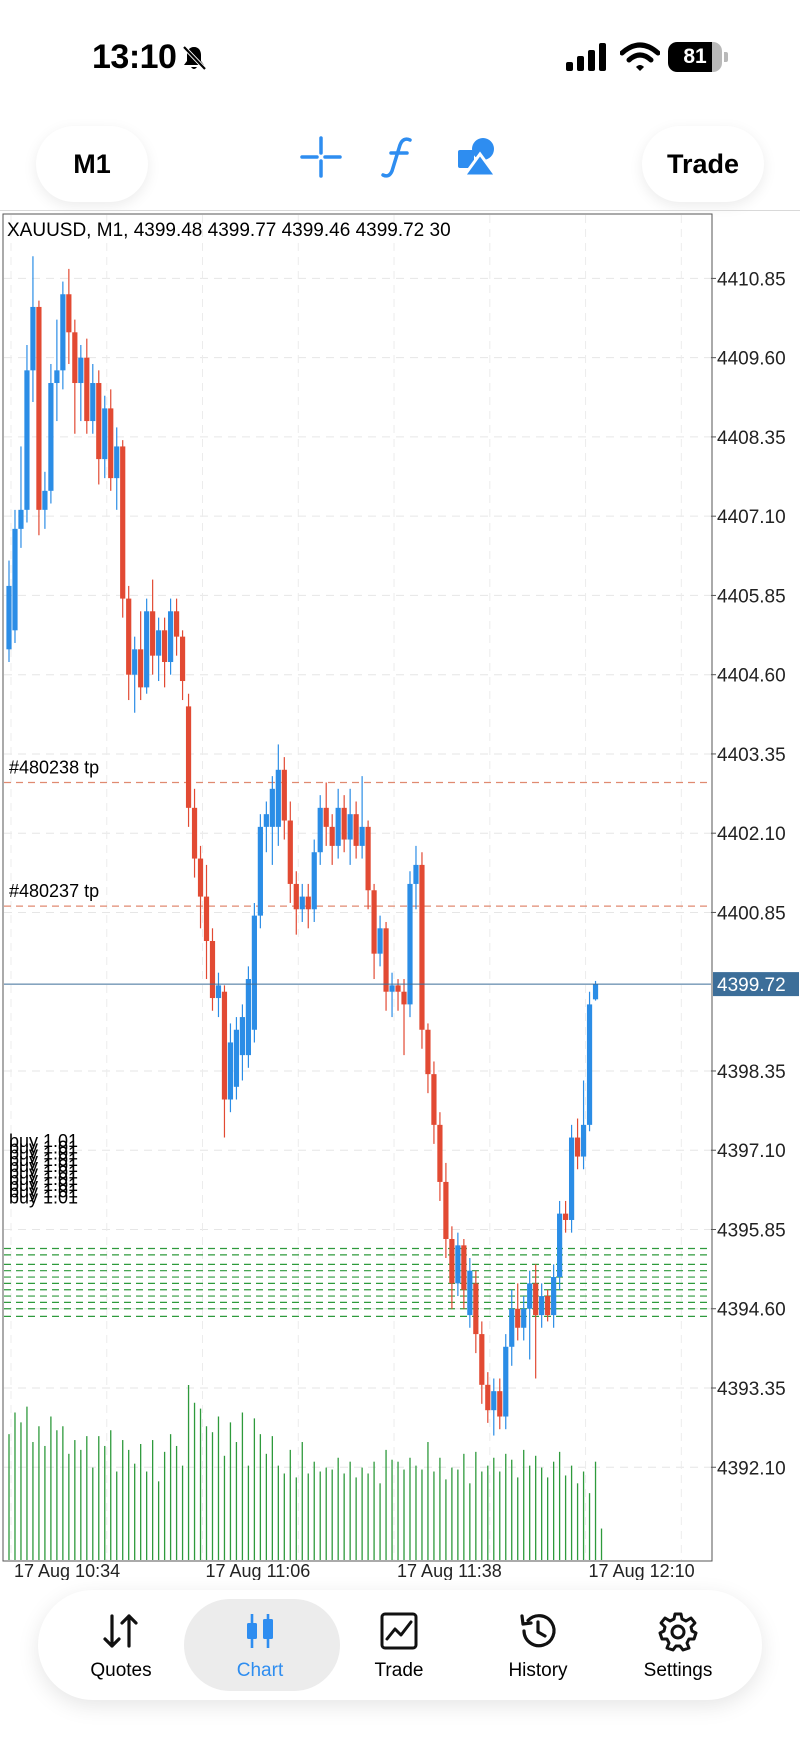  I want to click on y-axis-label: 4410.85, so click(751, 279).